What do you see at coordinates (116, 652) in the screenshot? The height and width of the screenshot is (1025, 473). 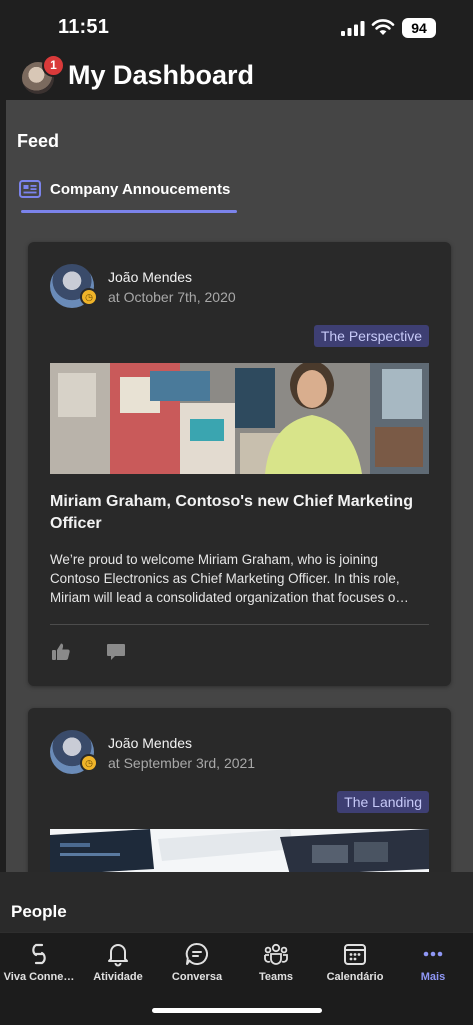 I see `comment-icon` at bounding box center [116, 652].